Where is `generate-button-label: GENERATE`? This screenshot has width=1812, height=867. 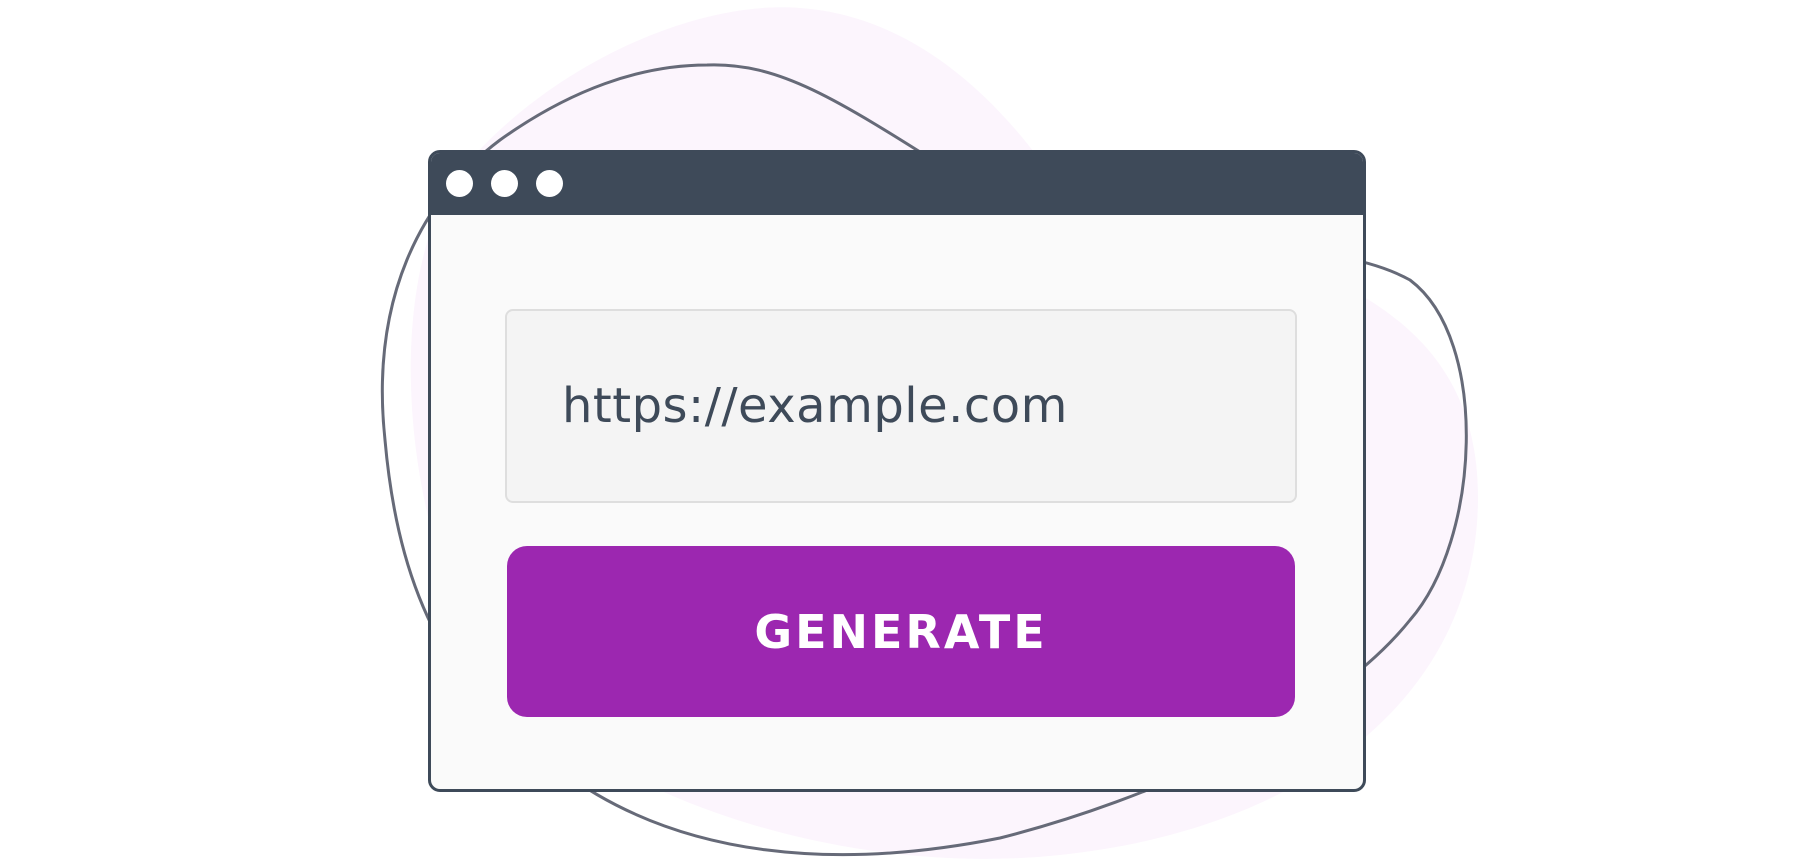 generate-button-label: GENERATE is located at coordinates (901, 631).